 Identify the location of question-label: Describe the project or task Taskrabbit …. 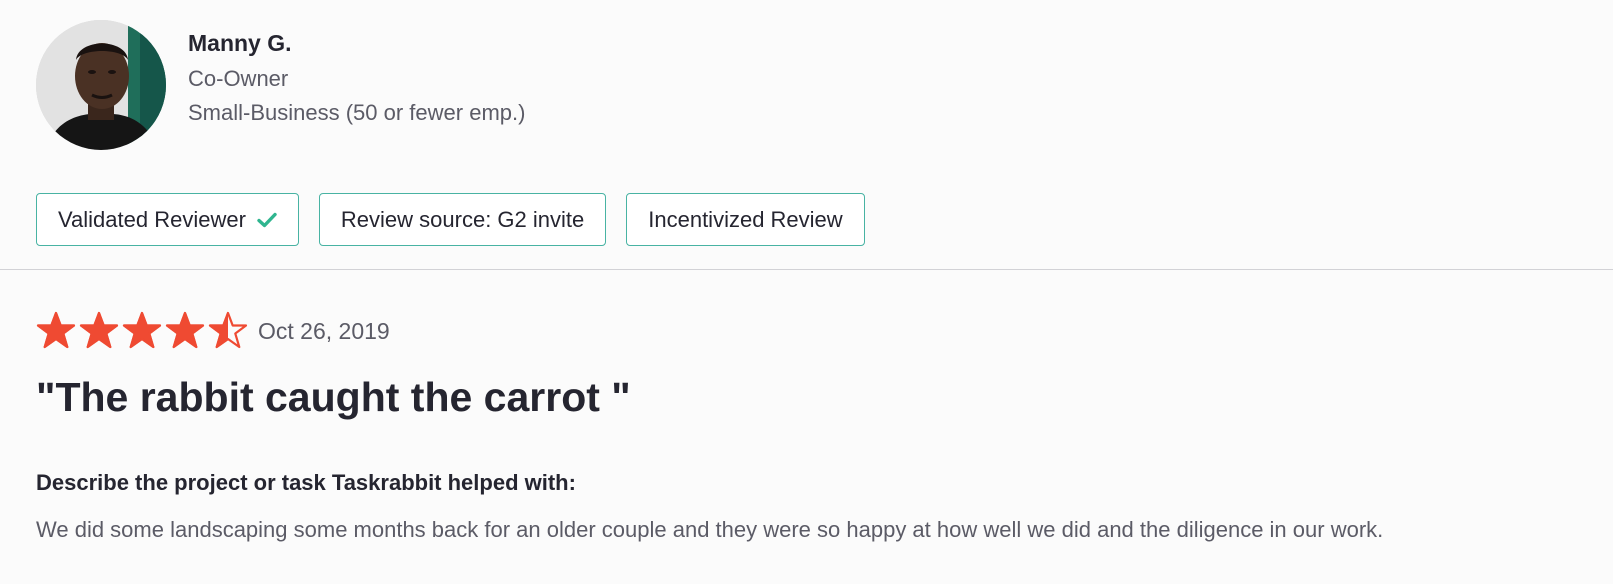
(306, 482).